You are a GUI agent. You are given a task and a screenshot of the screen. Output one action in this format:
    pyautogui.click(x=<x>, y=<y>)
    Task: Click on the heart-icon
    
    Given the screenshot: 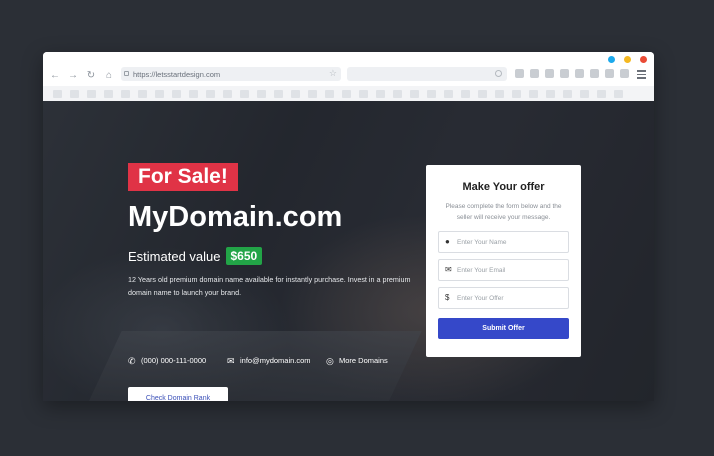 What is the action you would take?
    pyautogui.click(x=624, y=73)
    